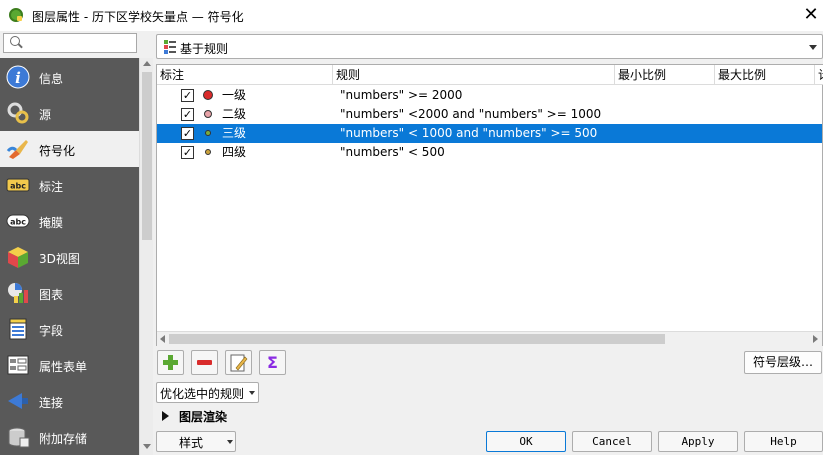  I want to click on sidebar-item-label: 符号化, so click(57, 151).